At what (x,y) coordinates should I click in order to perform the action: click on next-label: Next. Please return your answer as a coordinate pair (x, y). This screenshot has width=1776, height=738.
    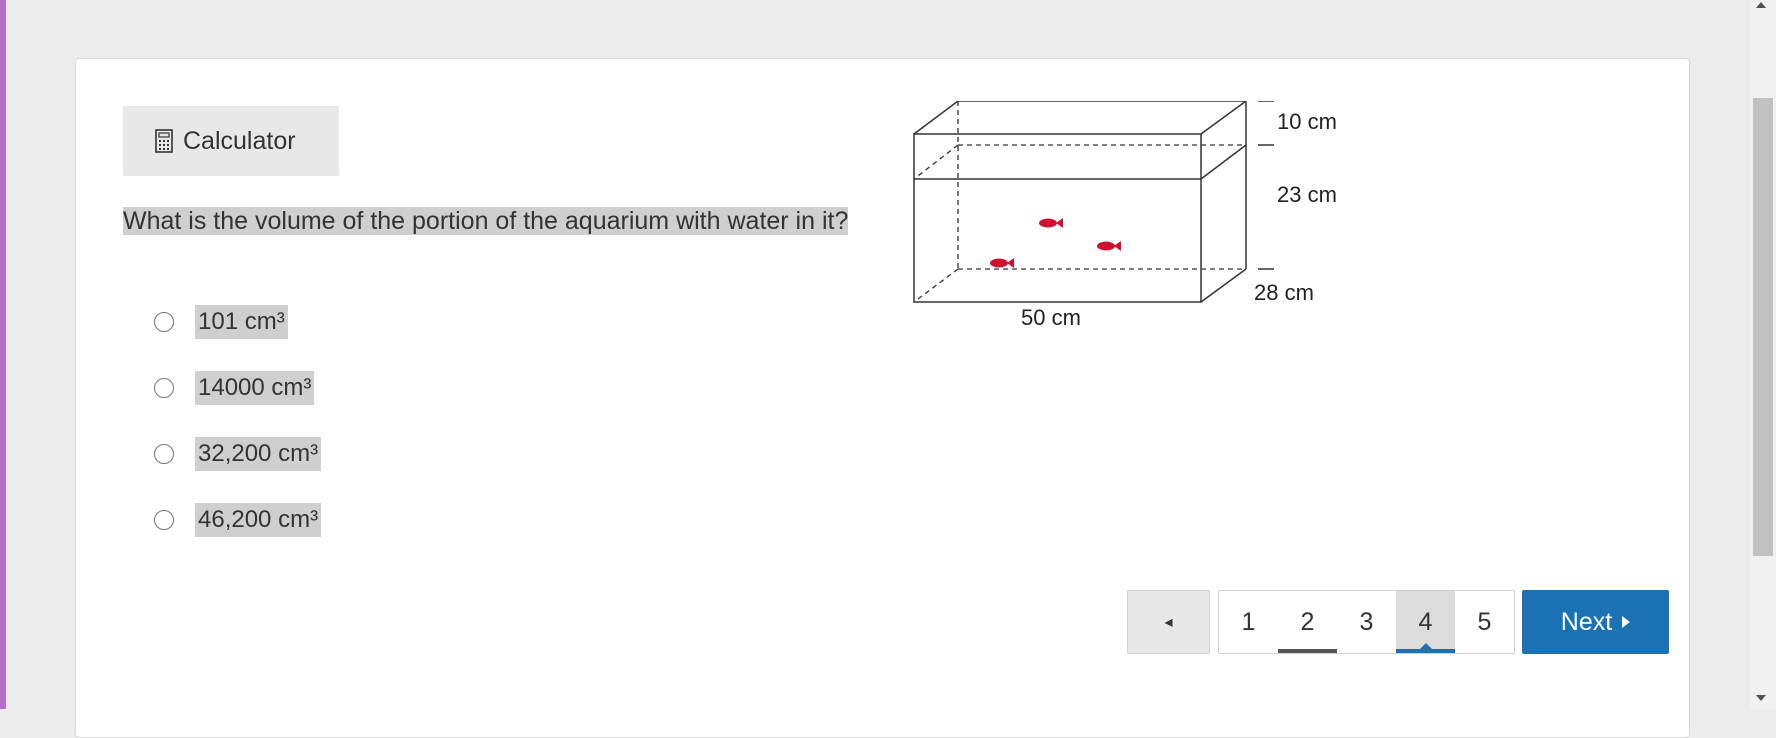
    Looking at the image, I should click on (1586, 621).